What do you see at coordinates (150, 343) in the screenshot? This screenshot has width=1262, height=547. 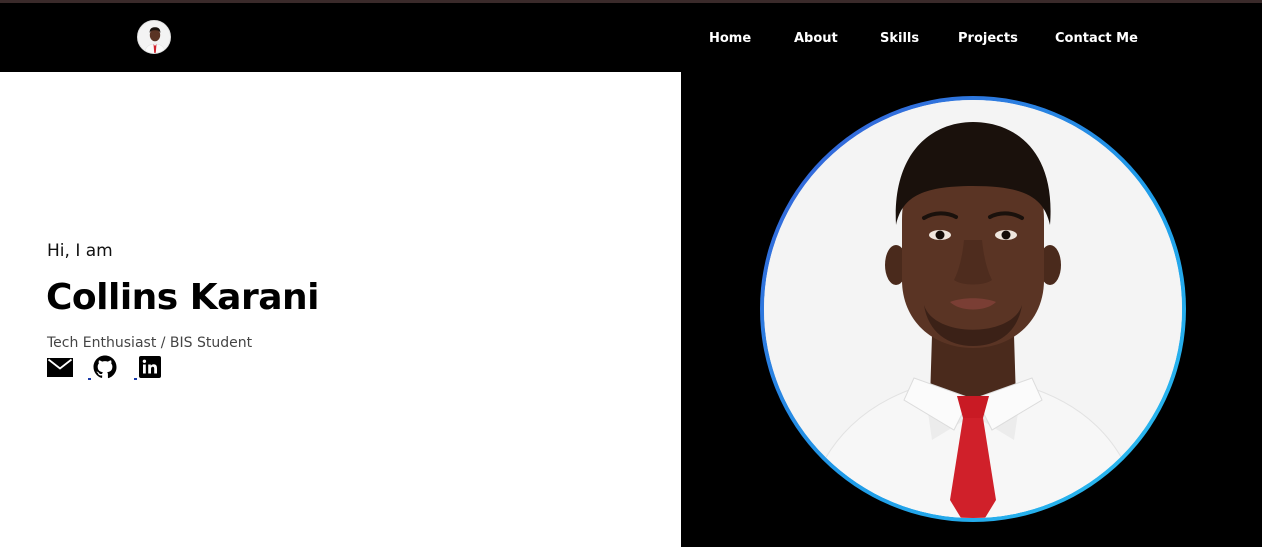 I see `hero-tagline: Tech Enthusiast / BIS Student` at bounding box center [150, 343].